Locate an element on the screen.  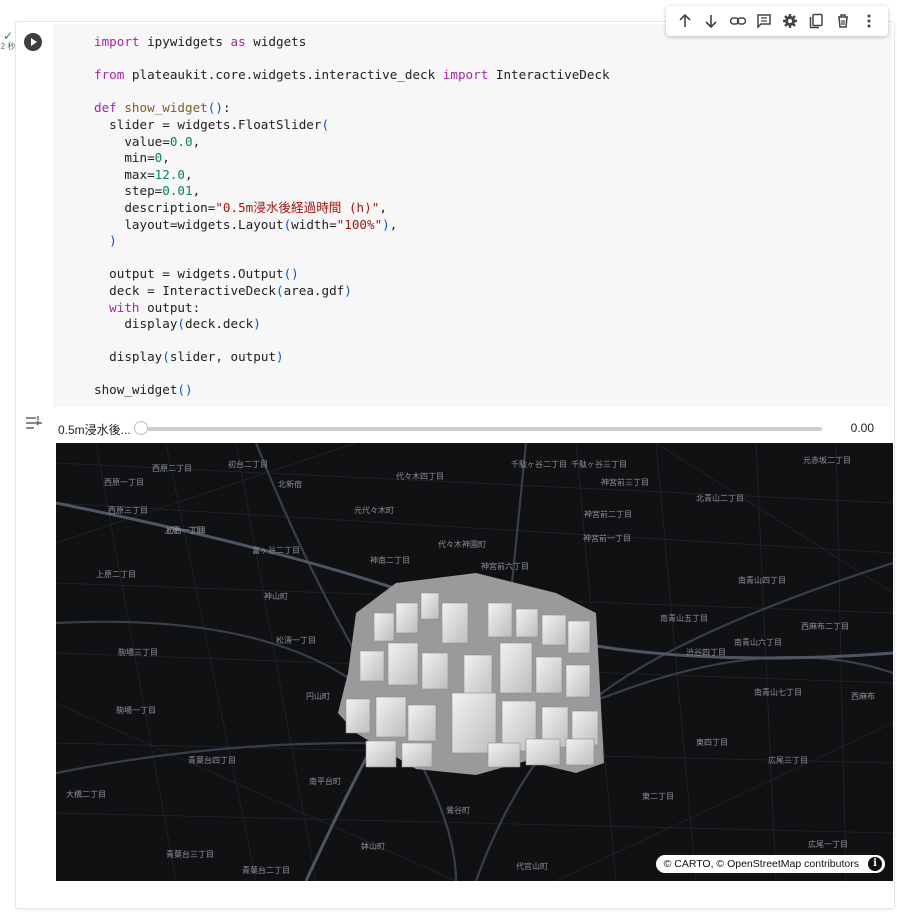
map-label: 青葉台四丁目 is located at coordinates (212, 760).